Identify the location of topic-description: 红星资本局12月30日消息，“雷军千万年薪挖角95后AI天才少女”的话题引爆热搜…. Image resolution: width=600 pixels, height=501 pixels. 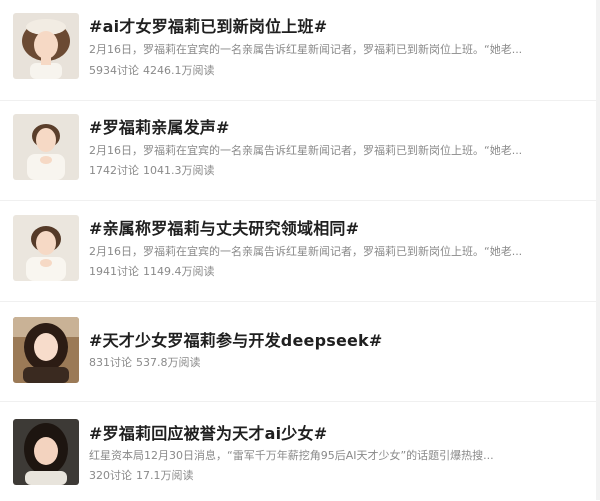
(291, 455).